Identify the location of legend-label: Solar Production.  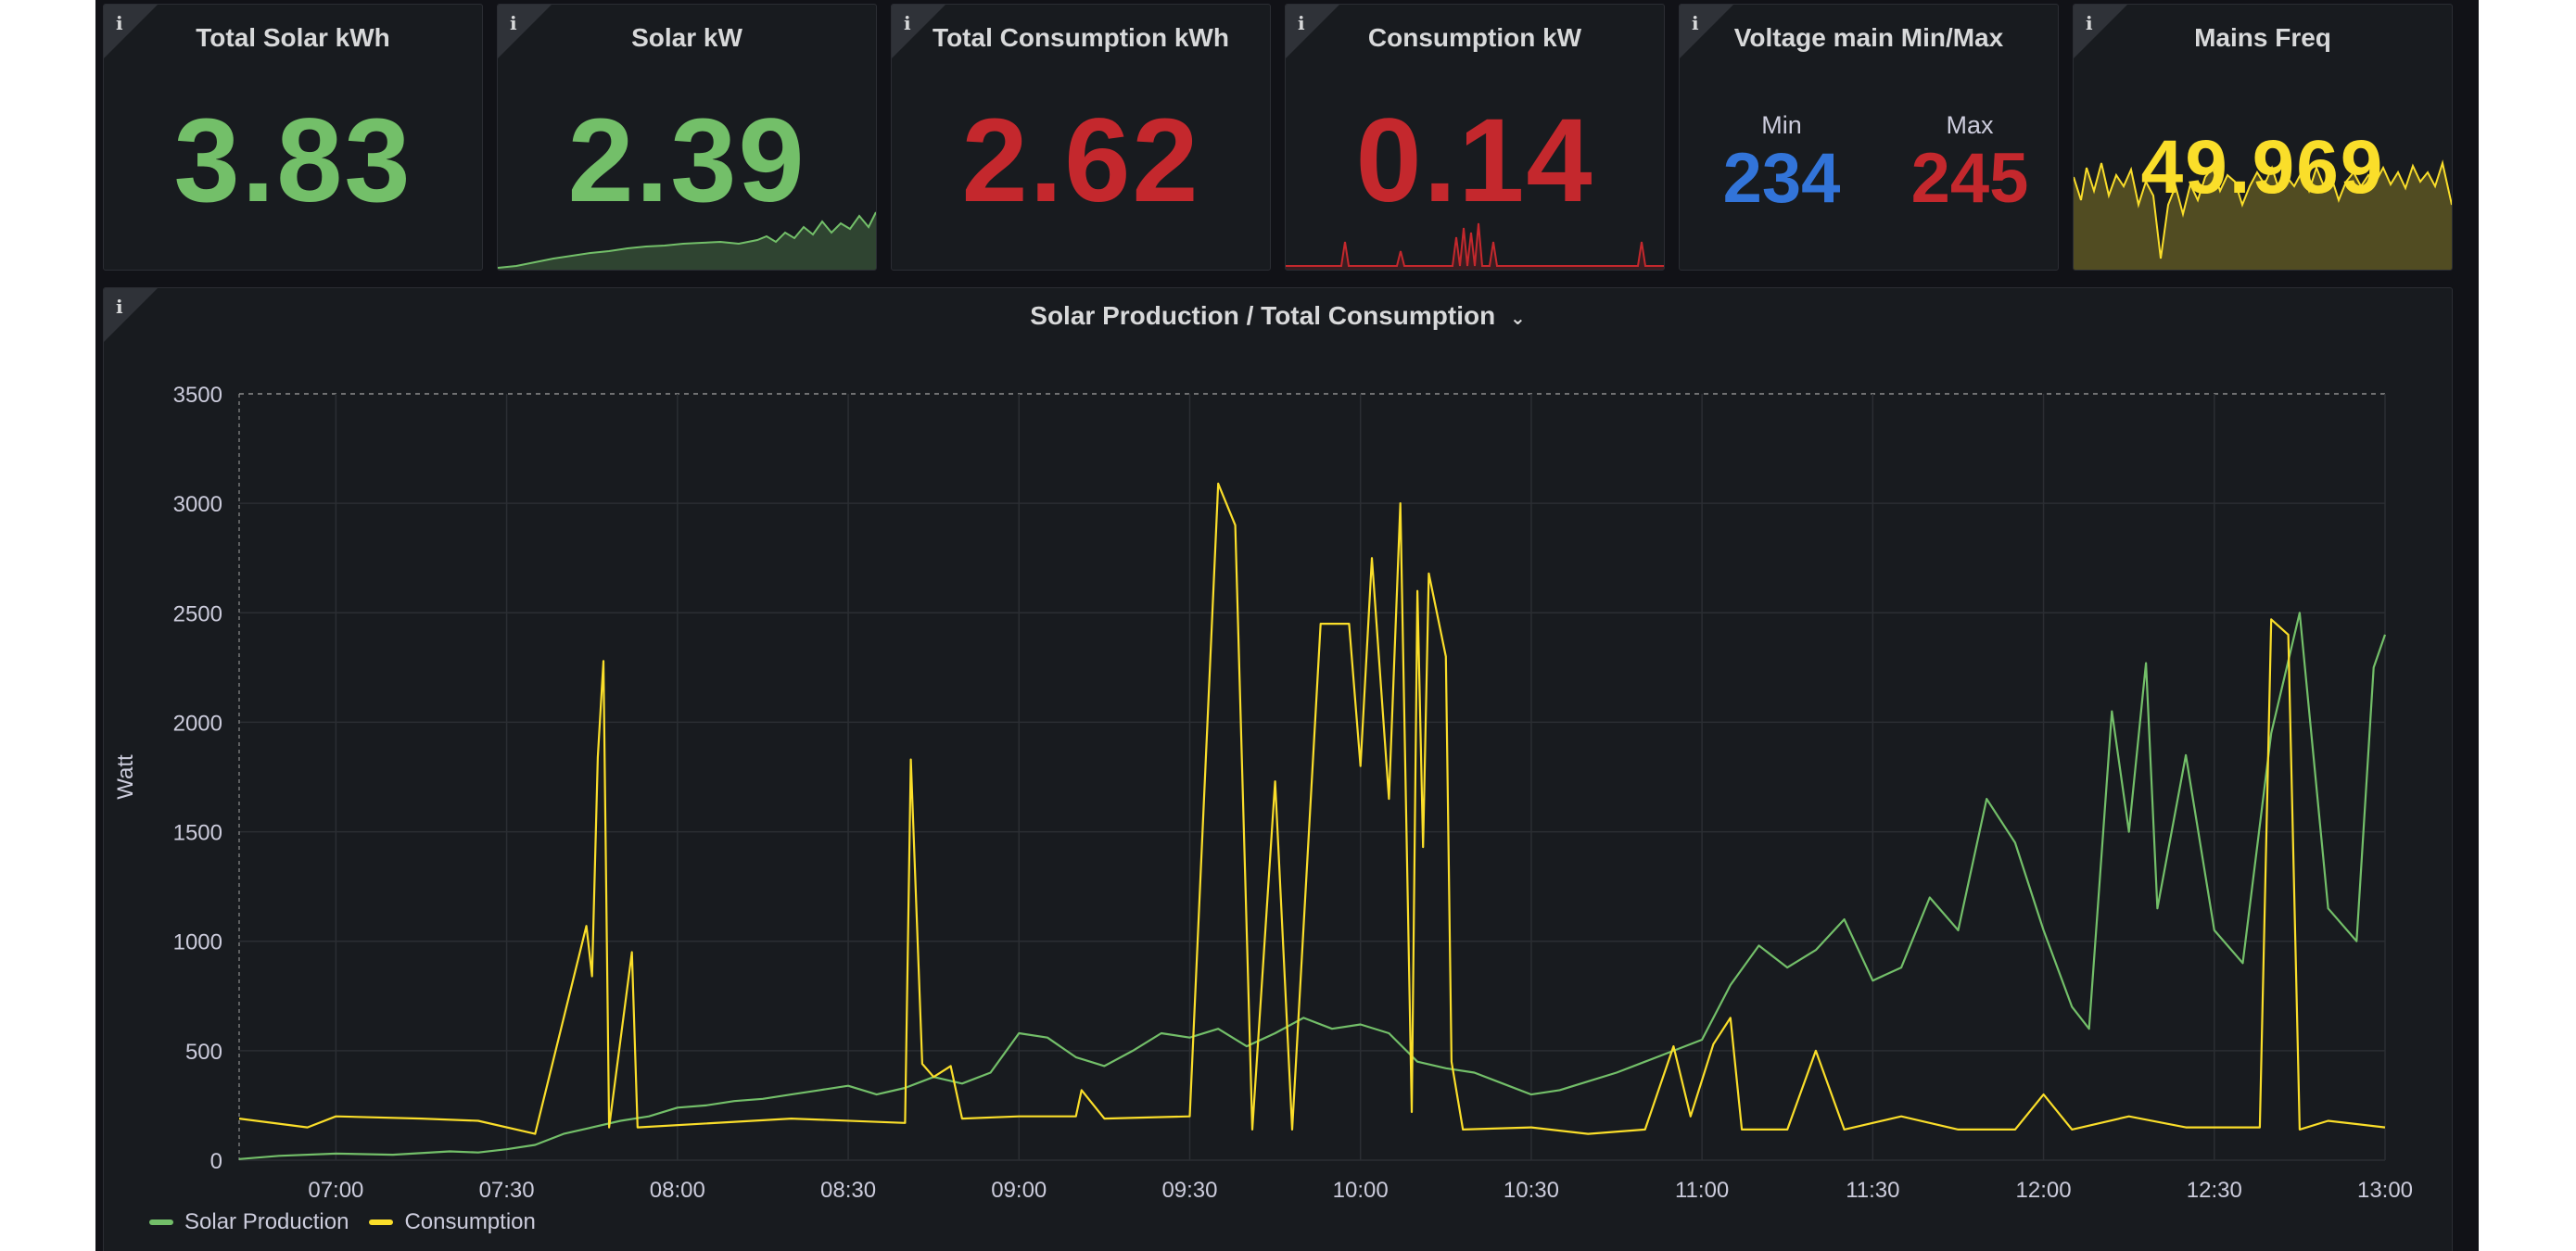
(266, 1221).